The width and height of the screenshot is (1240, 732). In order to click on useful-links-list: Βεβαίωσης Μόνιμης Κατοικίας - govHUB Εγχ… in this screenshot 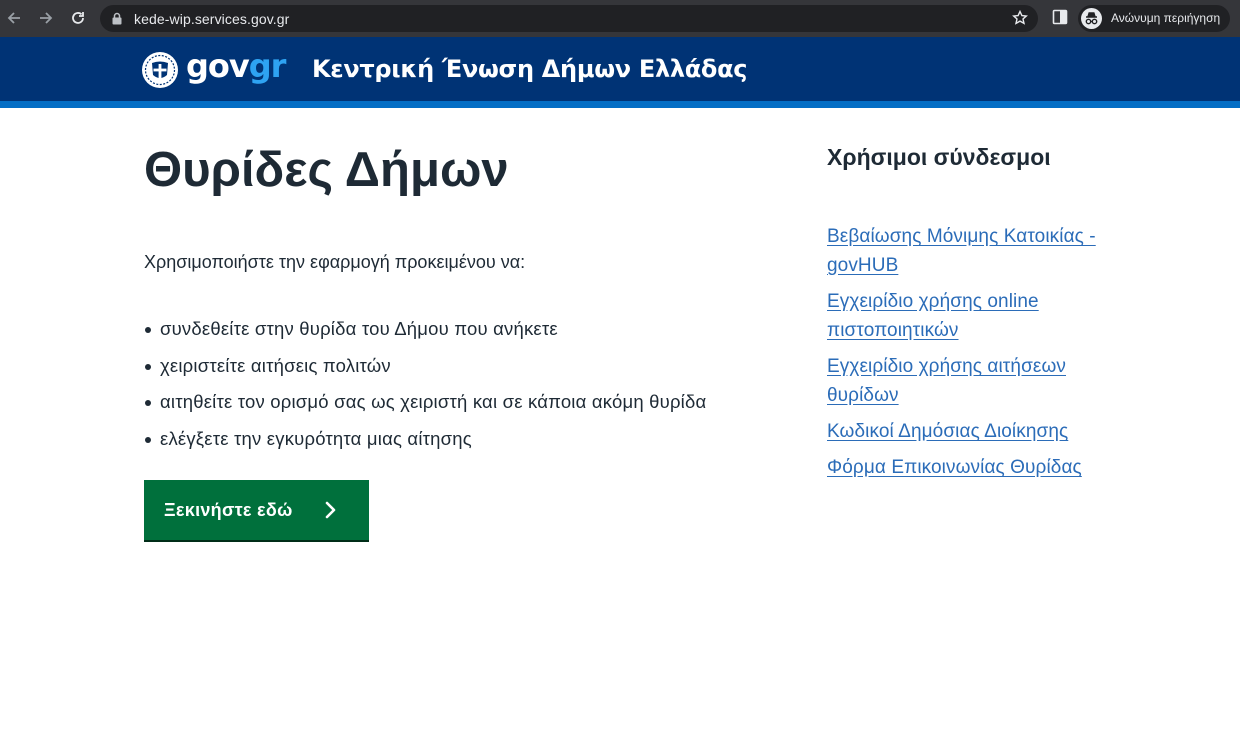, I will do `click(977, 355)`.